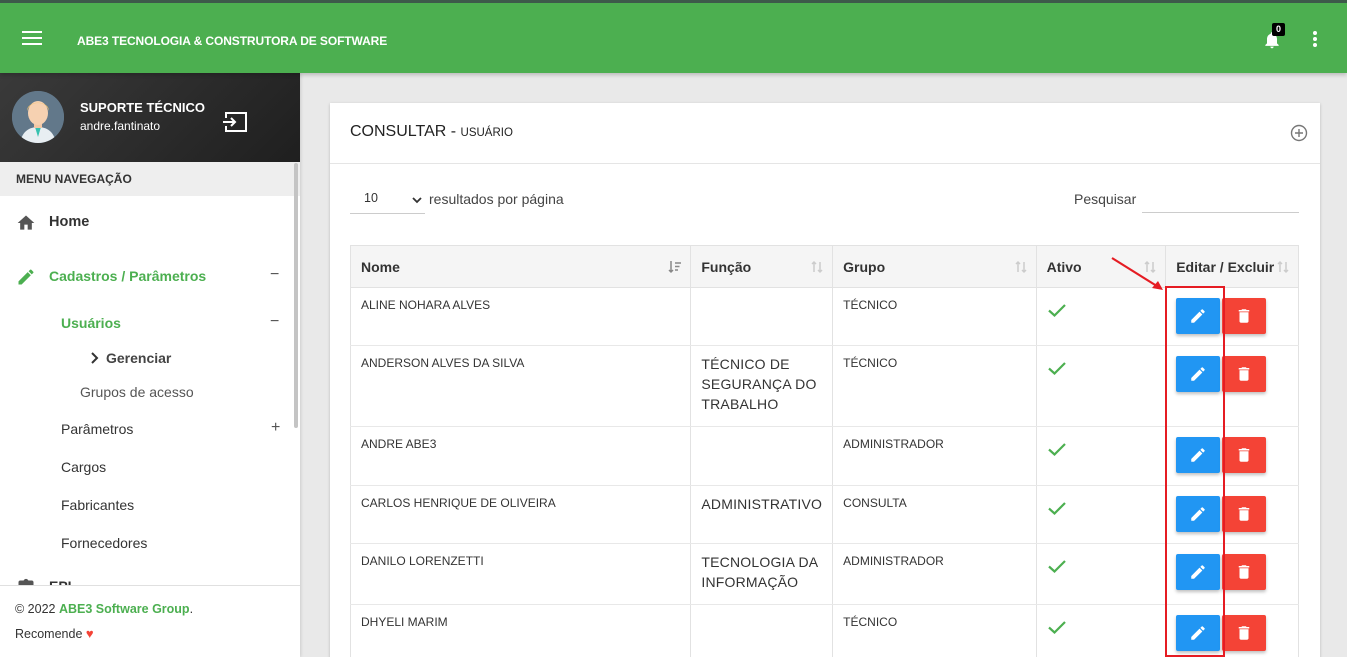 This screenshot has width=1347, height=657. Describe the element at coordinates (825, 133) in the screenshot. I see `card-header: CONSULTAR - USUÁRIO` at that location.